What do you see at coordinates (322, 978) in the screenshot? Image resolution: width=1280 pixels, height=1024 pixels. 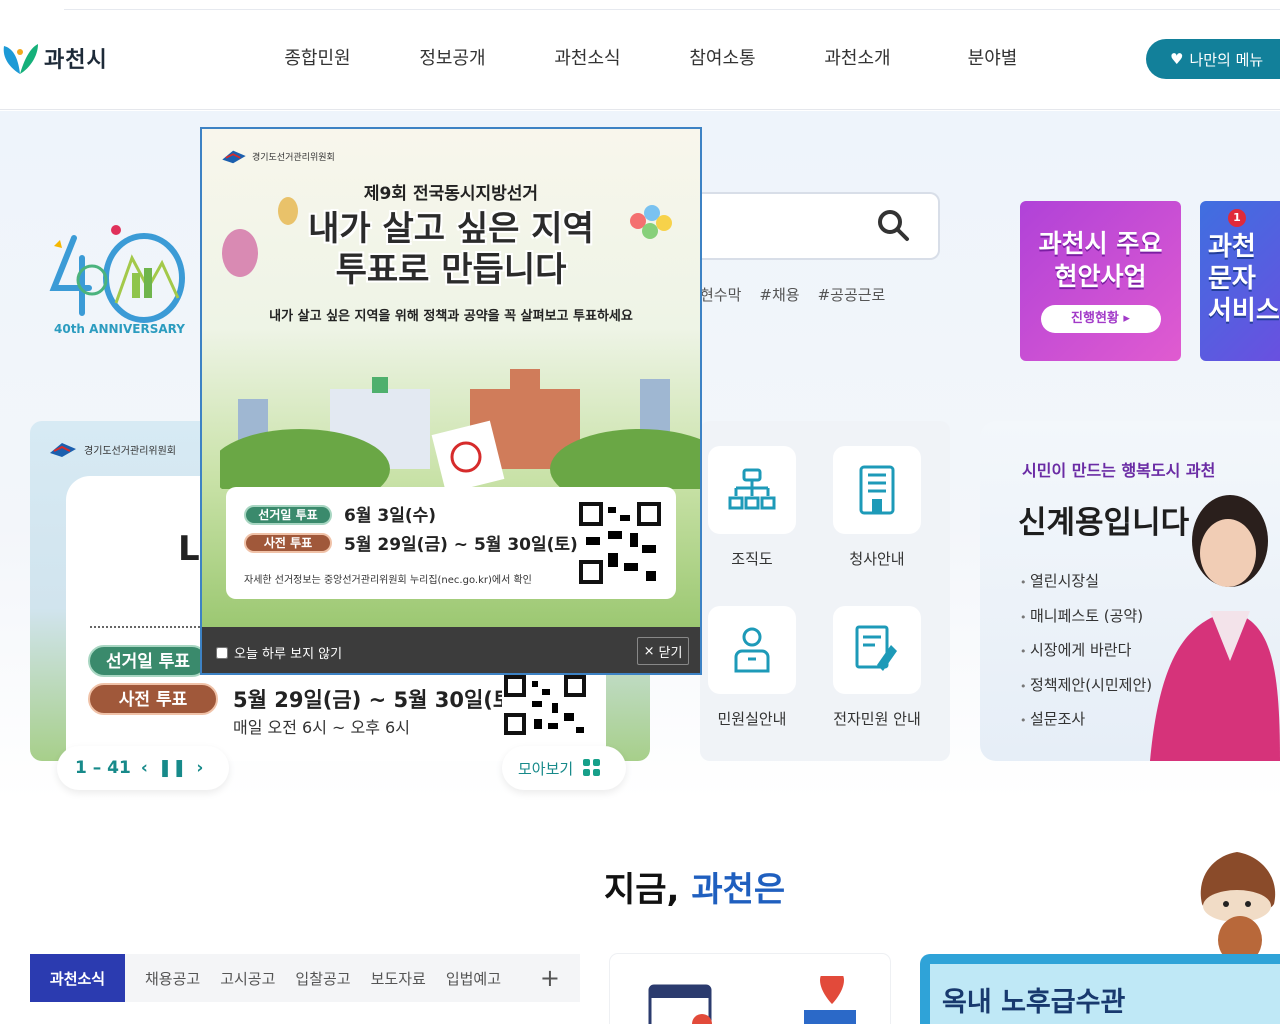 I see `tab-bids: 입찰공고` at bounding box center [322, 978].